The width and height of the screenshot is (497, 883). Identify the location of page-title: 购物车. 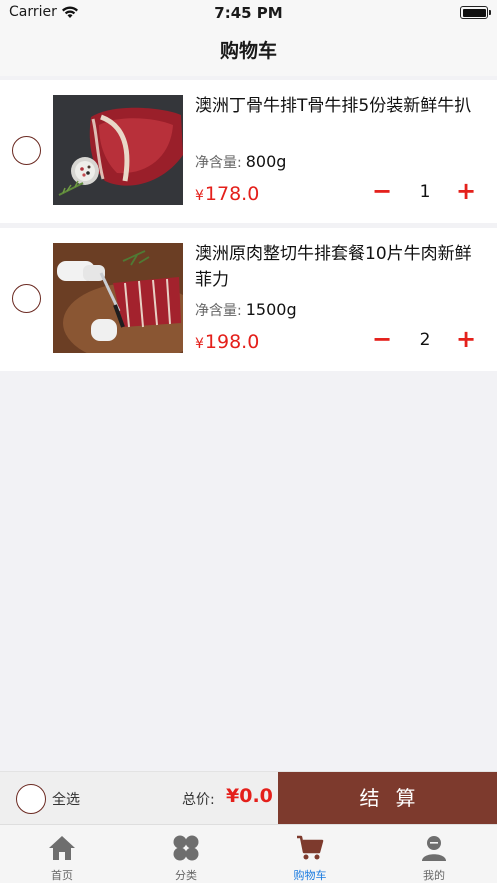
(248, 51).